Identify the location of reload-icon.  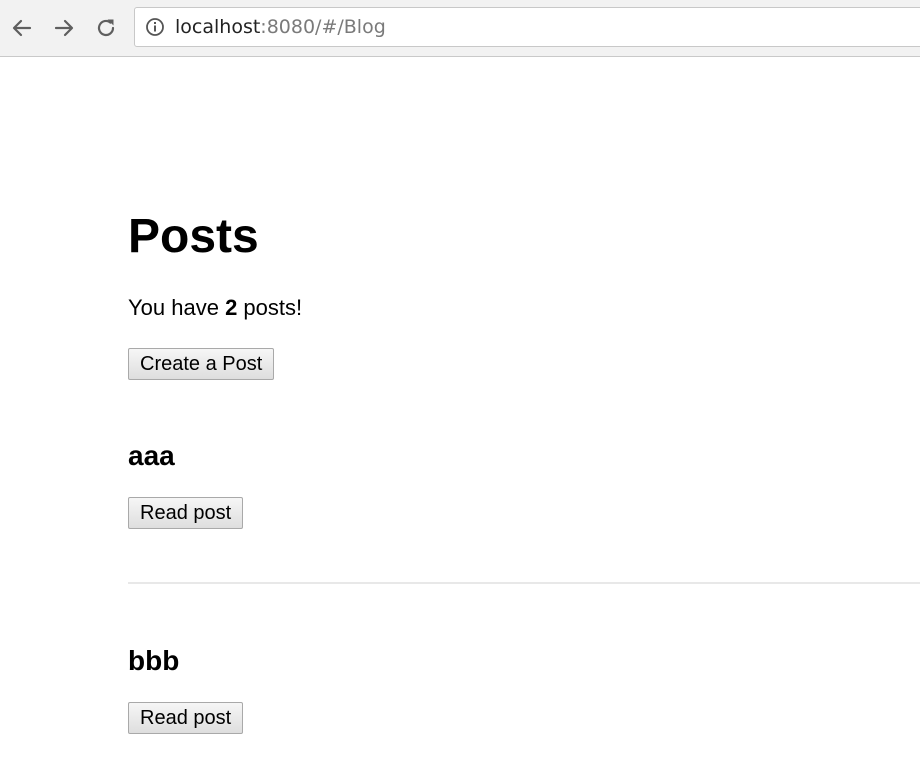
(106, 28).